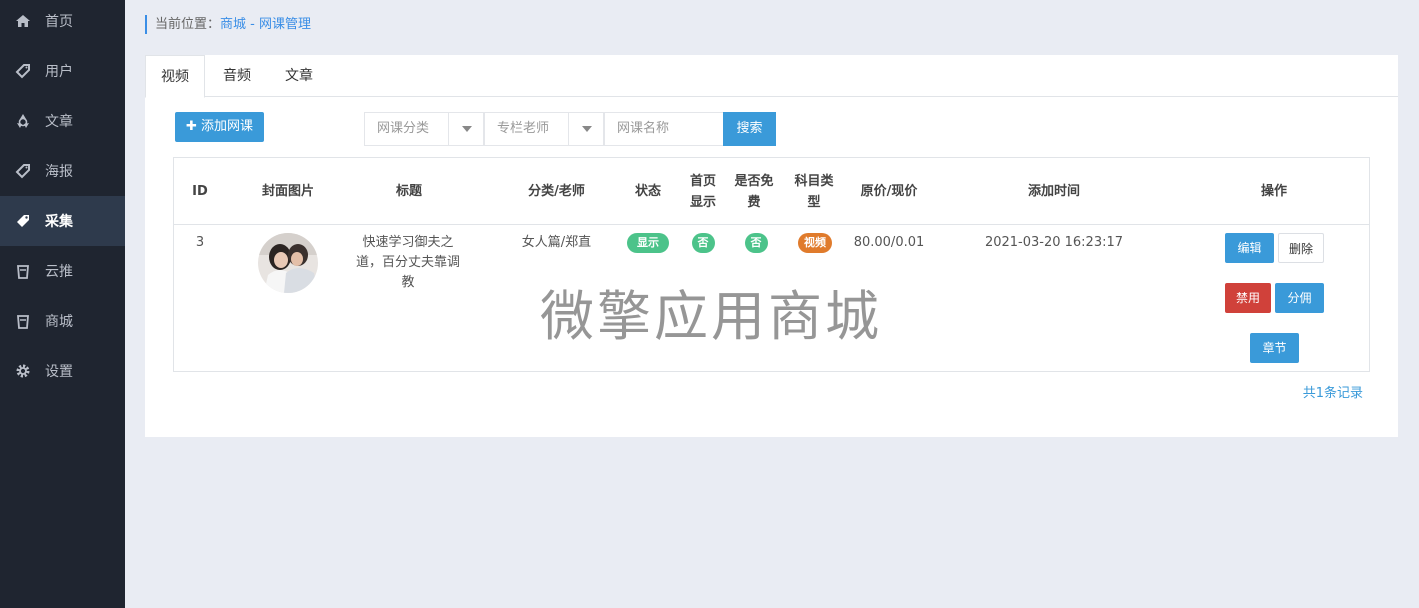  I want to click on recycle-icon, so click(23, 121).